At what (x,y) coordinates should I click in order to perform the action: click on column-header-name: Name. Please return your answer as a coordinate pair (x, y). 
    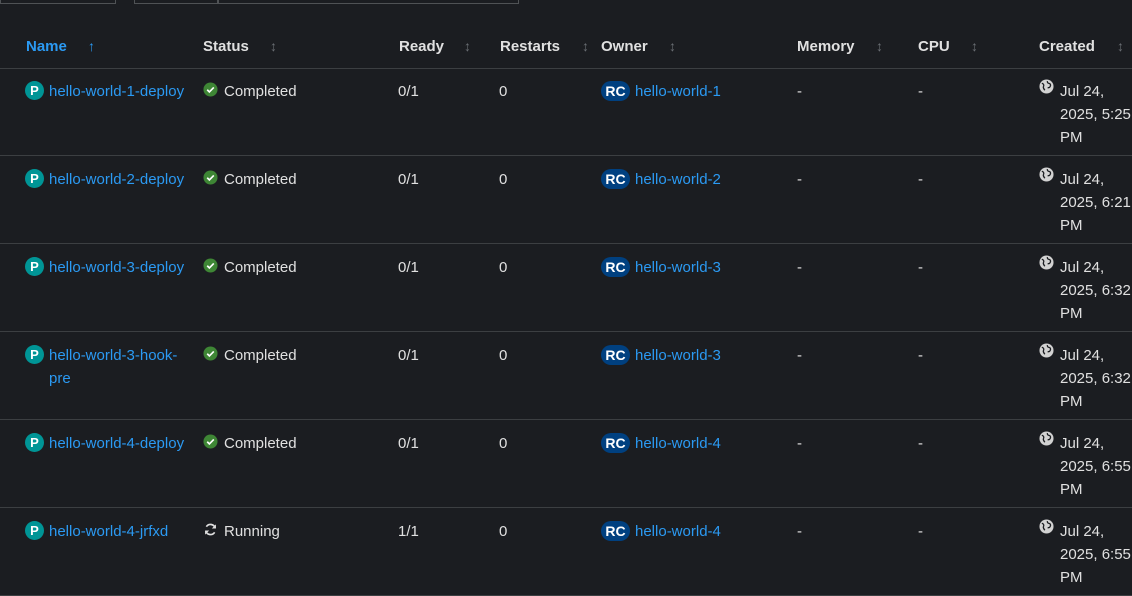
    Looking at the image, I should click on (46, 46).